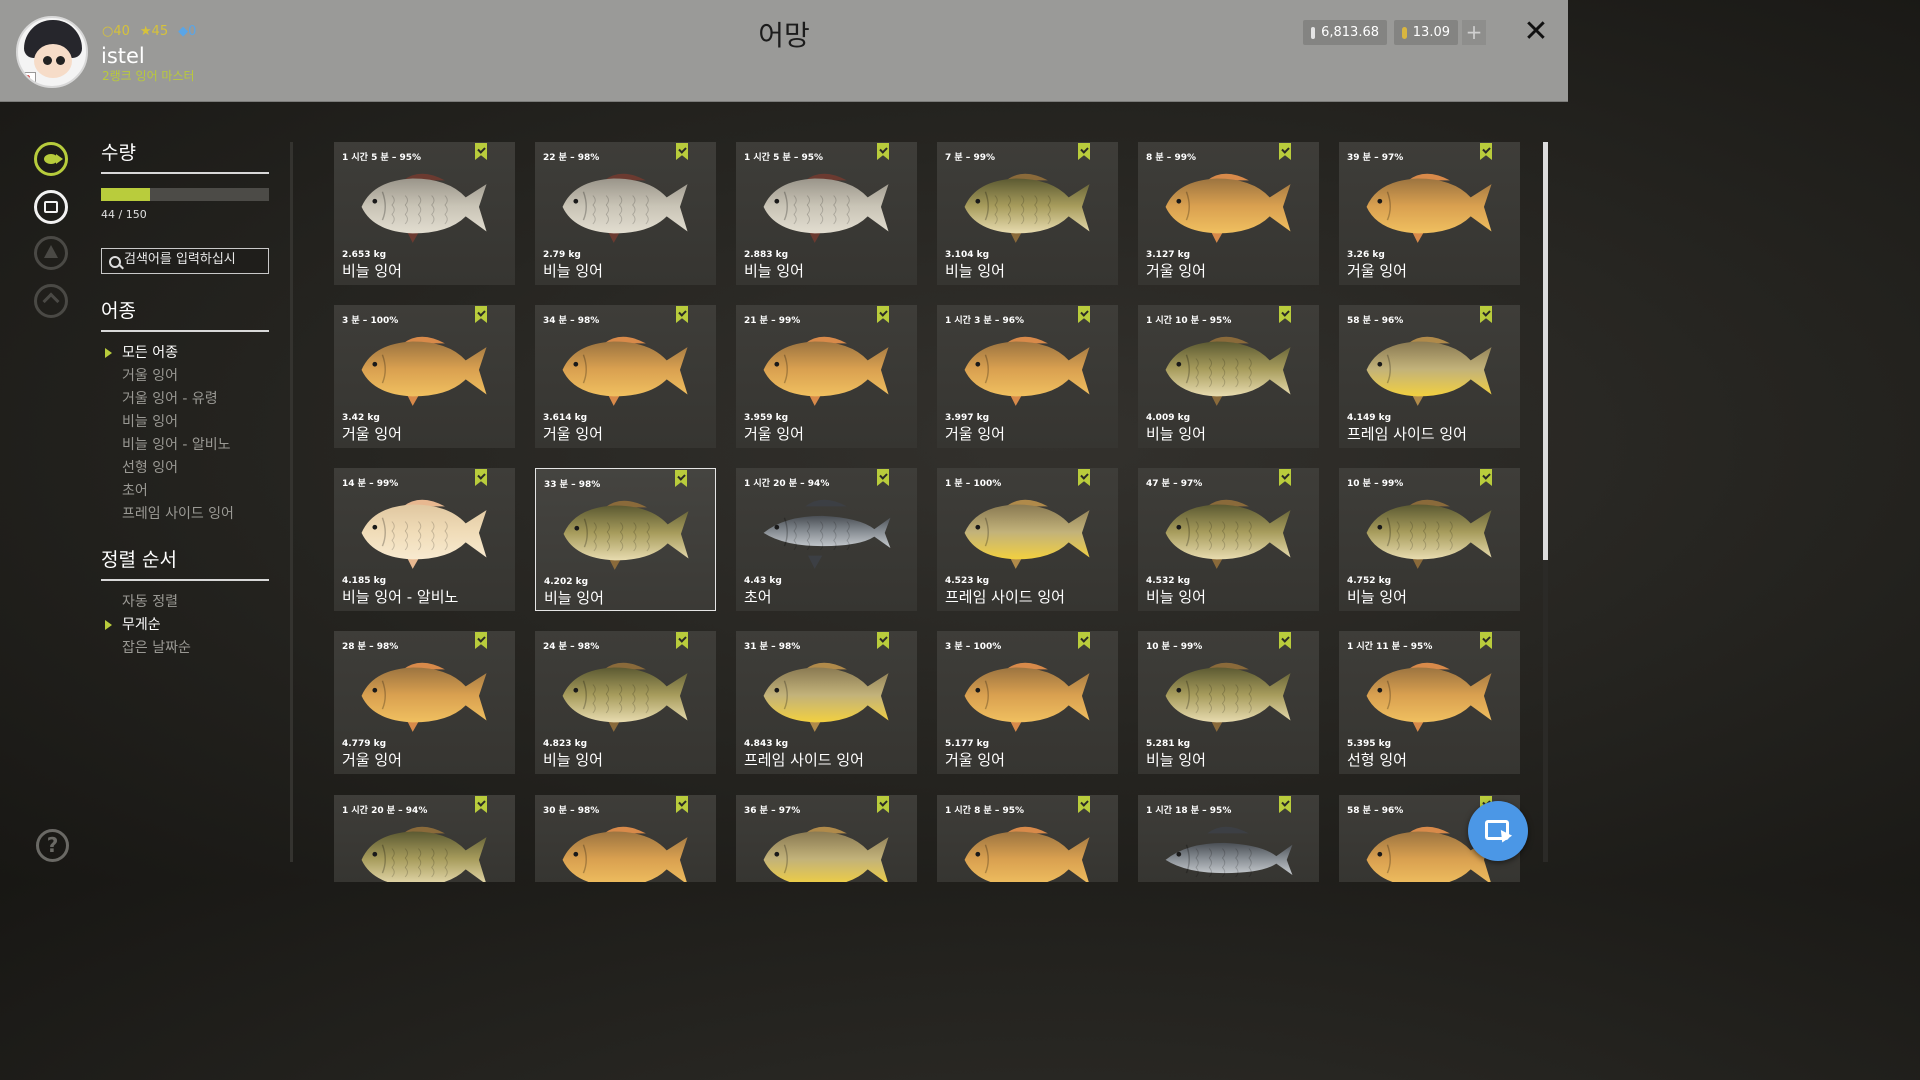 This screenshot has width=1920, height=1080. What do you see at coordinates (1390, 647) in the screenshot?
I see `catch-time: 1 시간 11 분 – 95%` at bounding box center [1390, 647].